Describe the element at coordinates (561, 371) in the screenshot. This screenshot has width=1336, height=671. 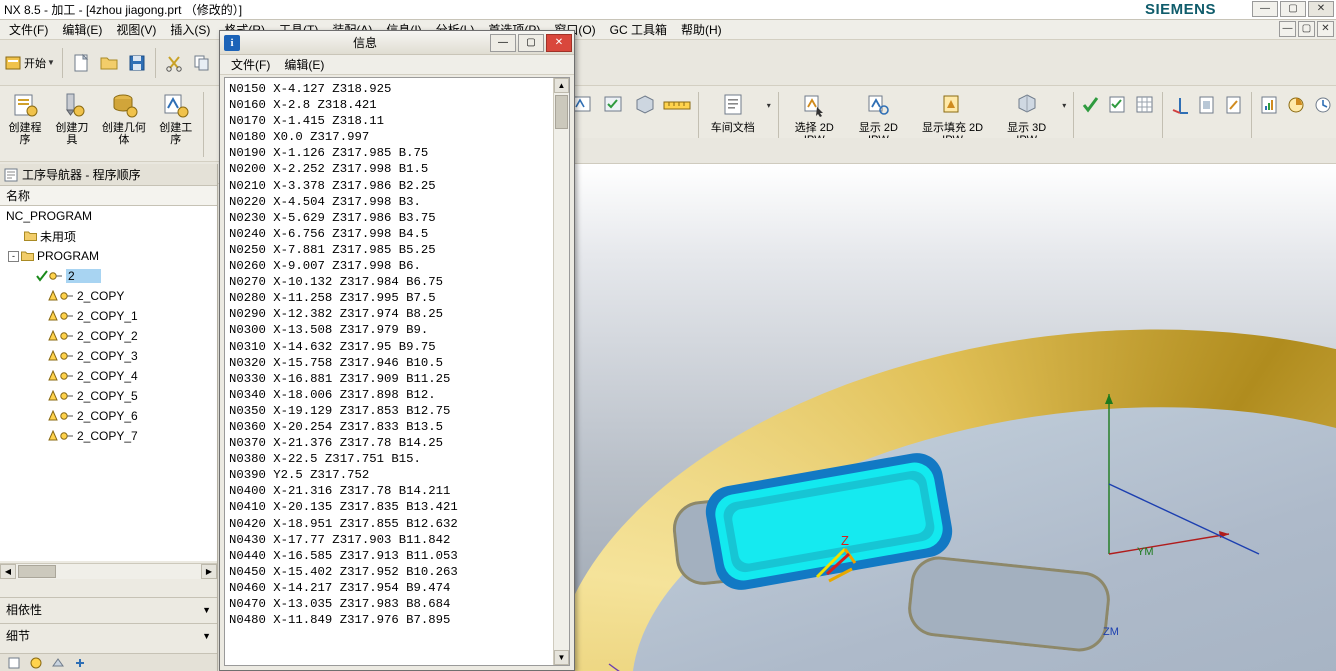
I see `dialog-vertical-scrollbar: ▲ ▼` at that location.